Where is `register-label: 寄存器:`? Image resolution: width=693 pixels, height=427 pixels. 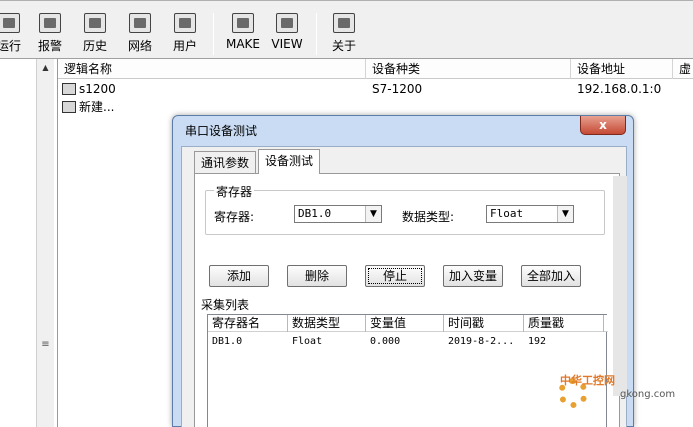 register-label: 寄存器: is located at coordinates (234, 217).